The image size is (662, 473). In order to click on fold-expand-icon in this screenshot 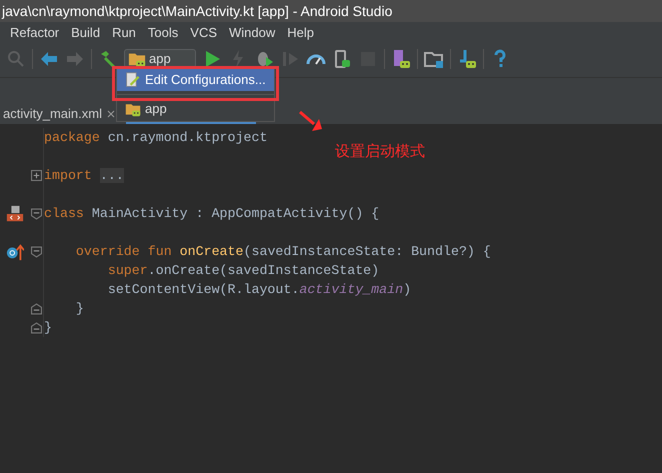, I will do `click(36, 175)`.